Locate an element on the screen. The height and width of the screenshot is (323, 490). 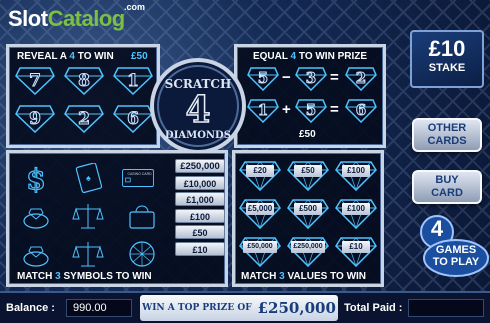
scratch-number-tile: 7 is located at coordinates (35, 81).